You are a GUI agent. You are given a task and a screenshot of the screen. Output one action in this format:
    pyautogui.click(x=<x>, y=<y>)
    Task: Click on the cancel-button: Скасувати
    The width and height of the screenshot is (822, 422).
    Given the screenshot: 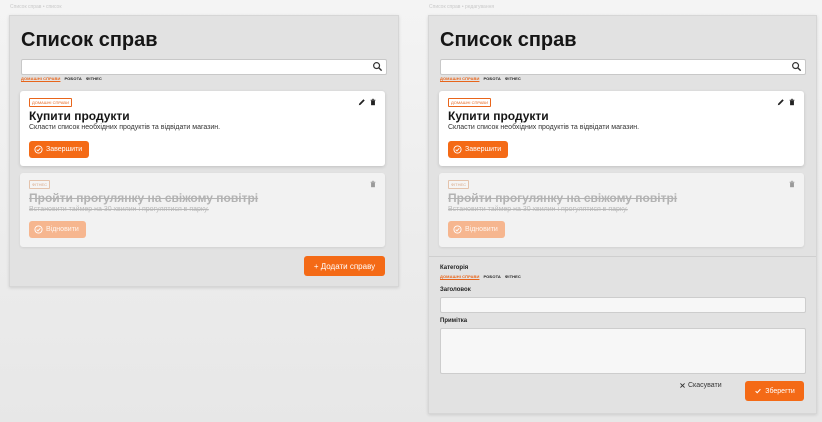 What is the action you would take?
    pyautogui.click(x=700, y=385)
    